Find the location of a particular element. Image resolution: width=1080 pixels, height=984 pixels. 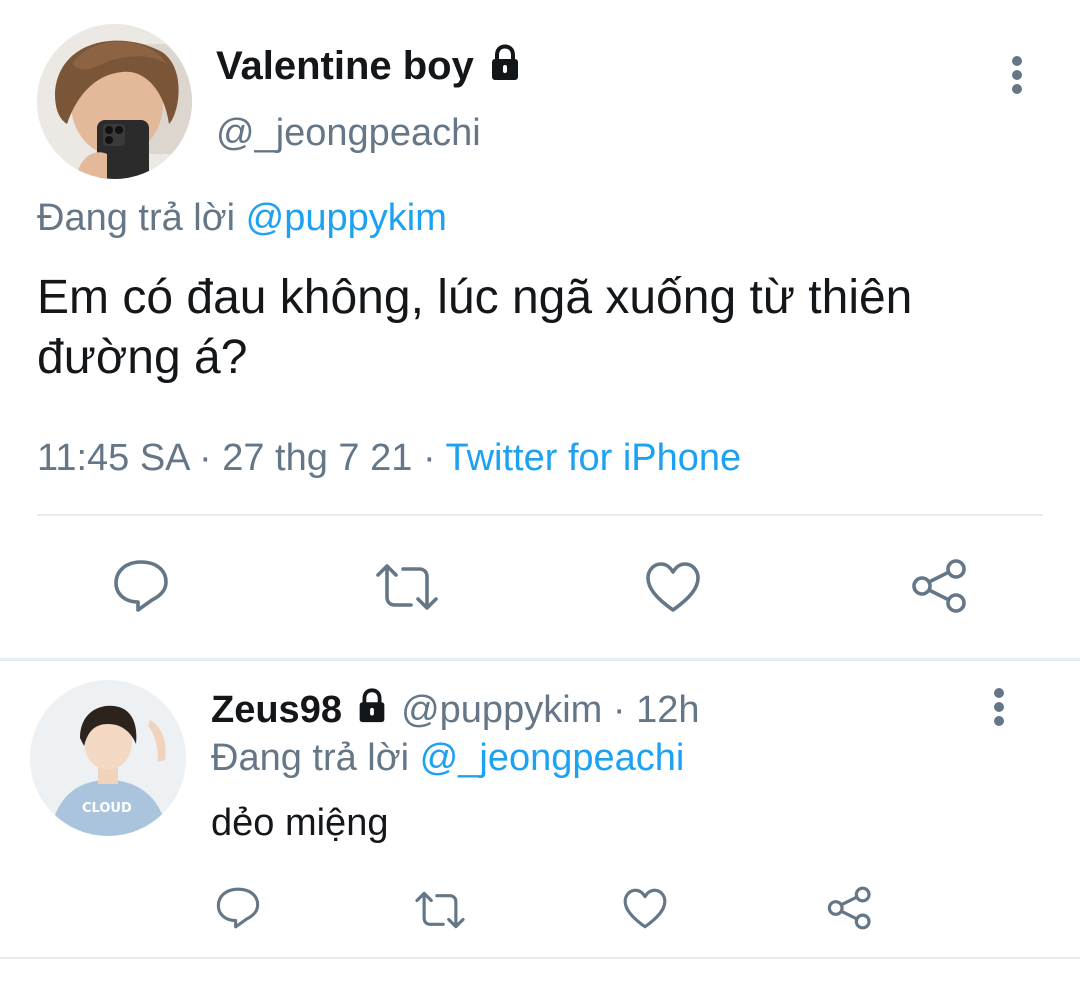

reply-header: Zeus98 @puppykim · 12h is located at coordinates (455, 711).